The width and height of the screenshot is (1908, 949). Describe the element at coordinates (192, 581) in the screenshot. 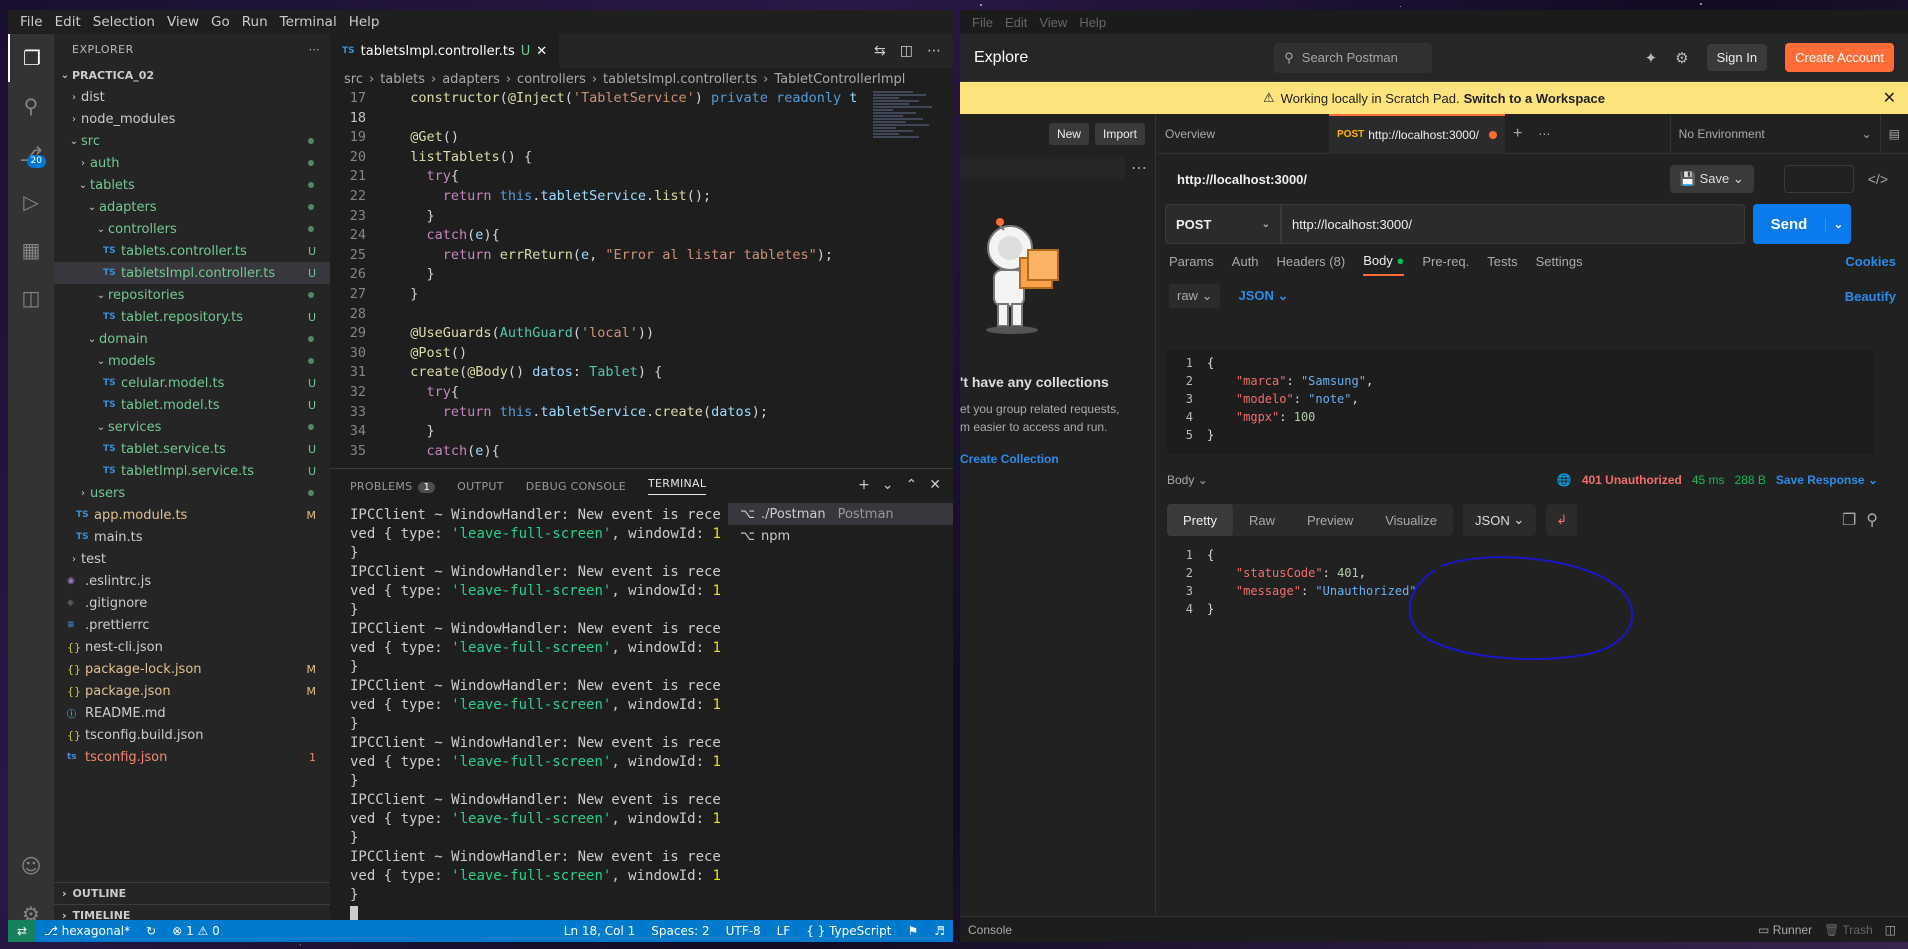

I see `file-item: ◉ .eslintrc.js` at that location.